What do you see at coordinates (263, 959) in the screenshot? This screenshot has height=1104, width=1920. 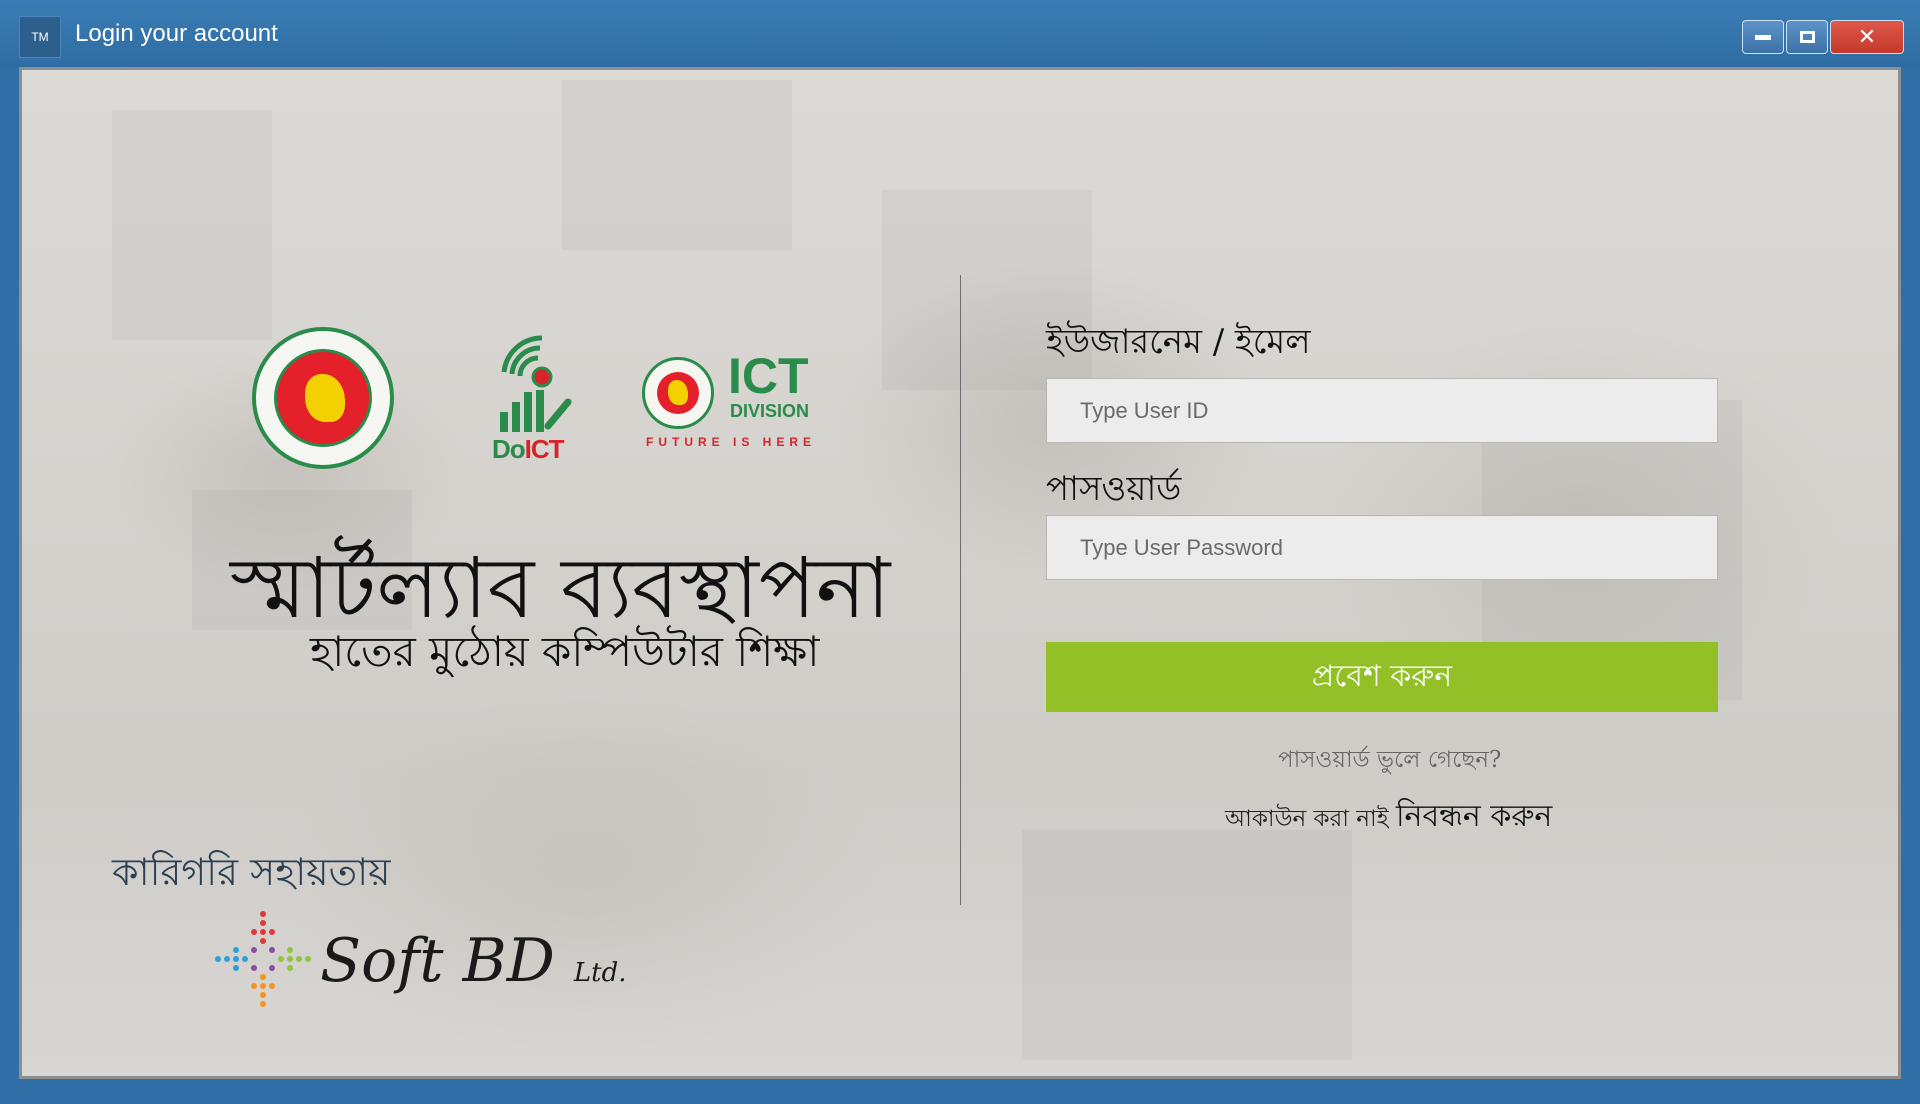 I see `softbd-dots-icon` at bounding box center [263, 959].